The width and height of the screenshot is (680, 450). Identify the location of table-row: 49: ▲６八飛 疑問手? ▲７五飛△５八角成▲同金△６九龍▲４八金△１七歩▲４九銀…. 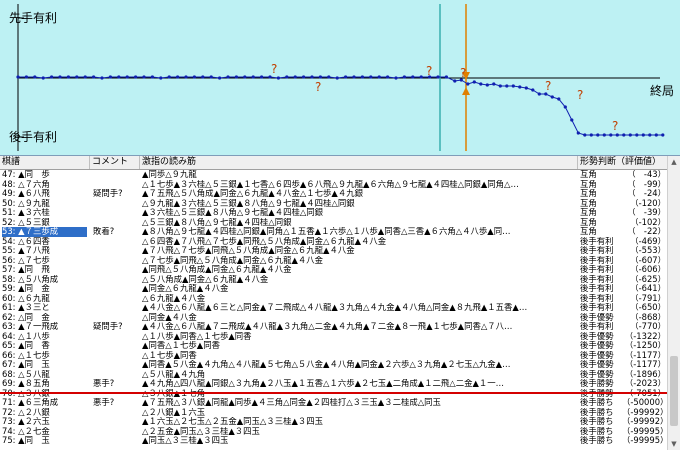
(334, 194).